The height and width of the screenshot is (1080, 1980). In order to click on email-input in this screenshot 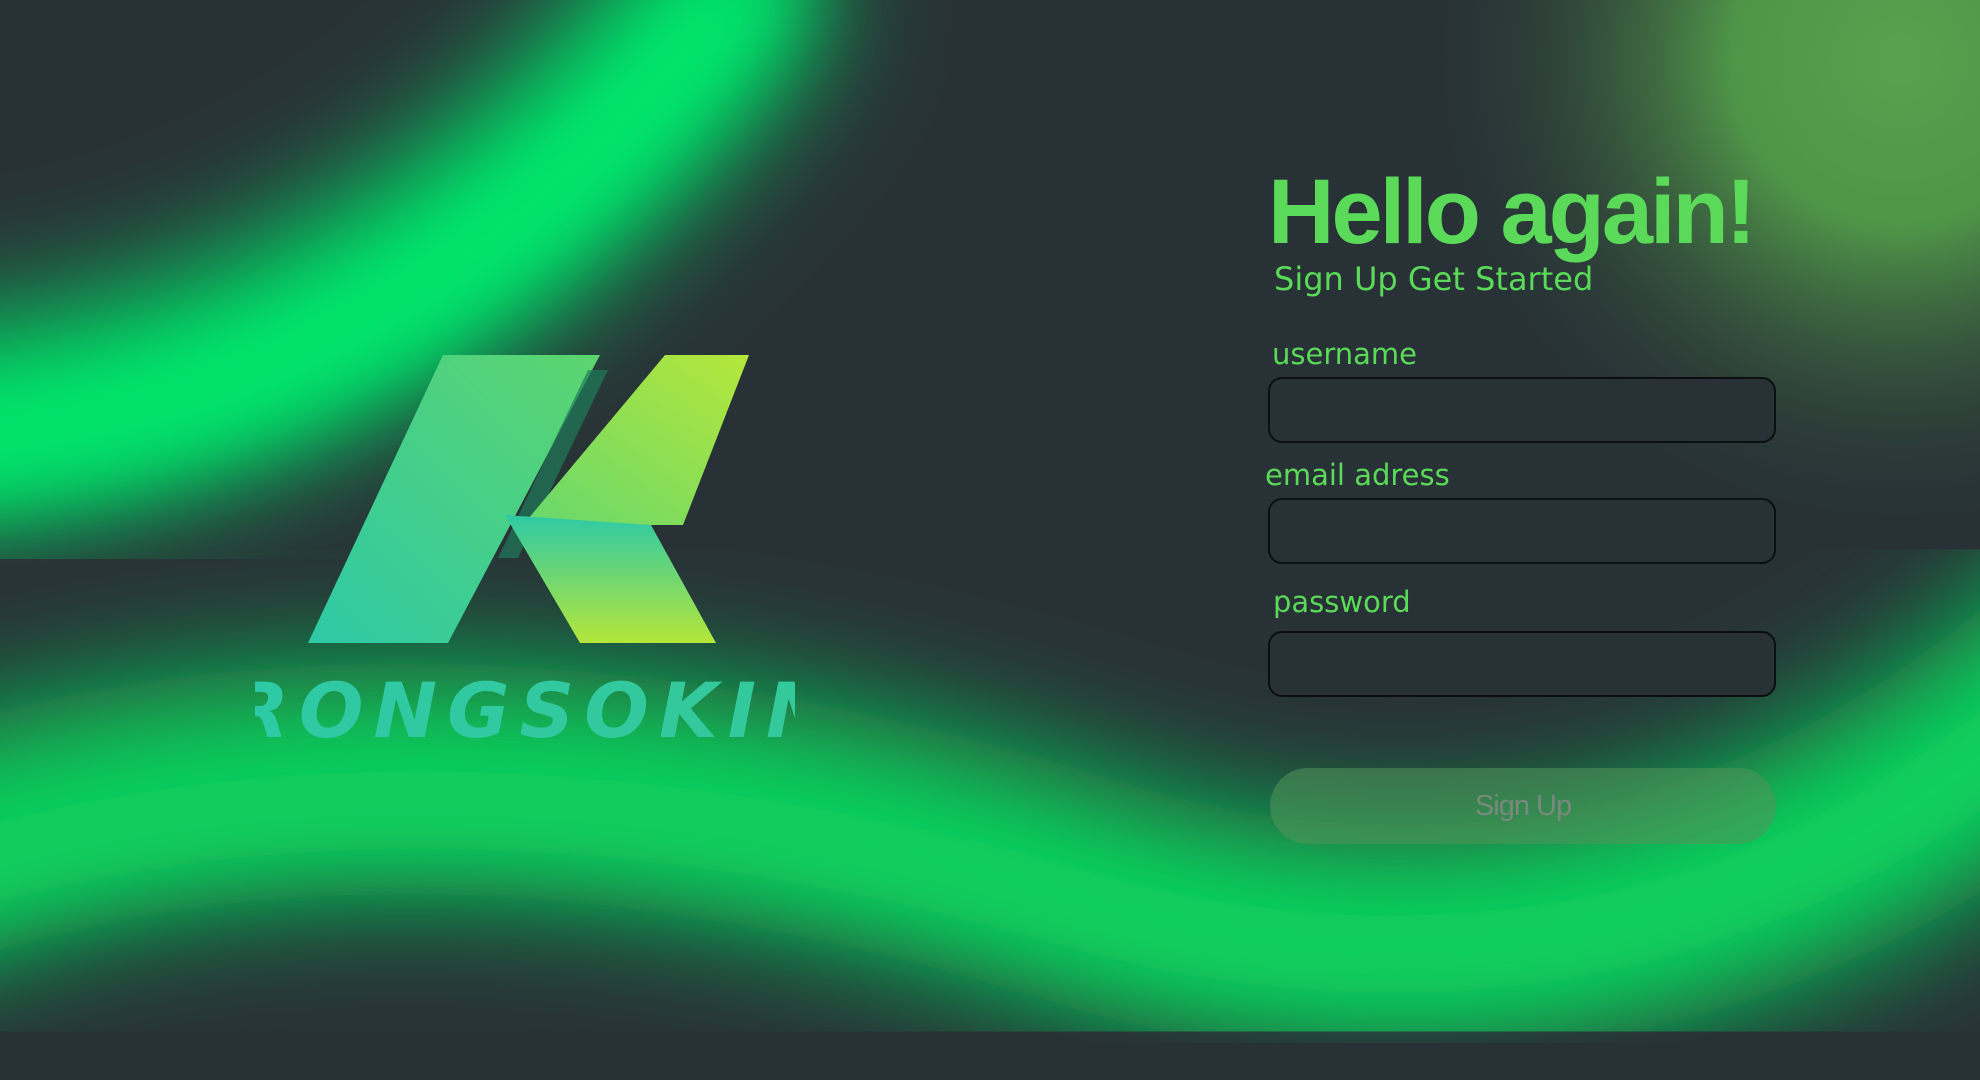, I will do `click(1522, 531)`.